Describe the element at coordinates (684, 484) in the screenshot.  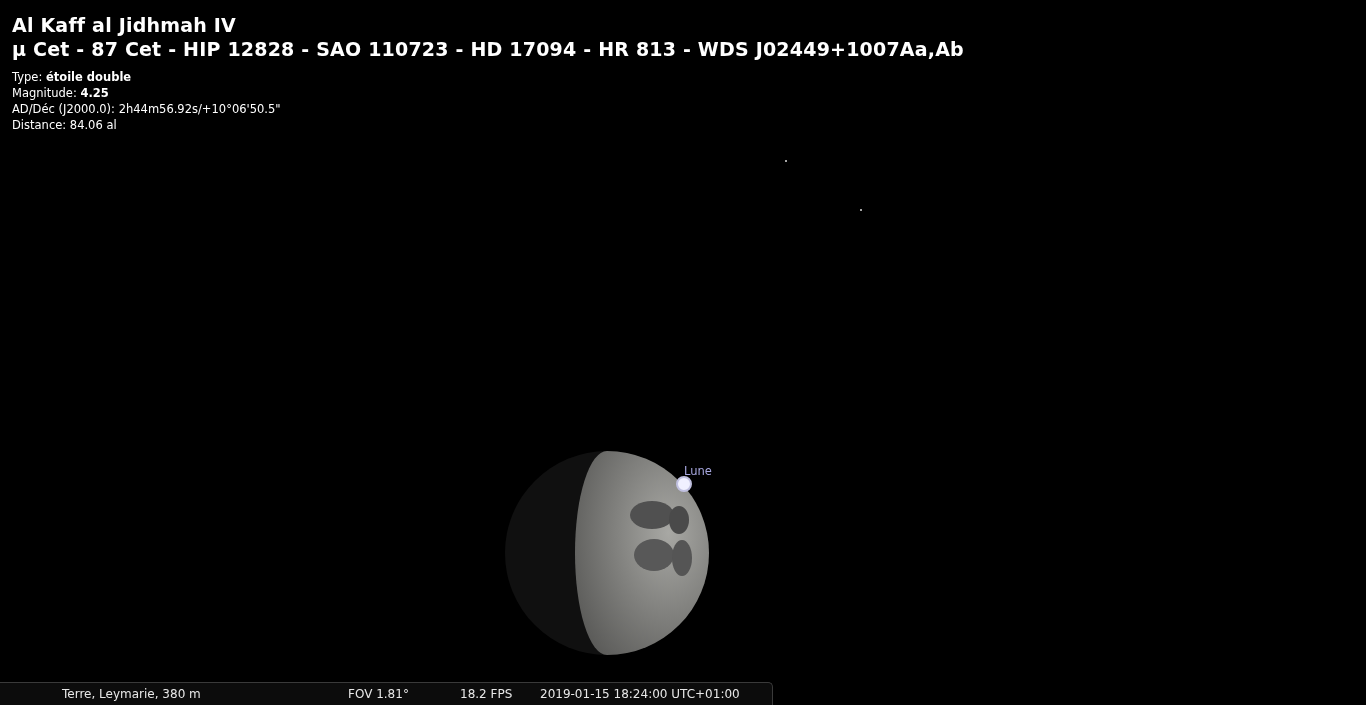
I see `selection-marker-icon` at that location.